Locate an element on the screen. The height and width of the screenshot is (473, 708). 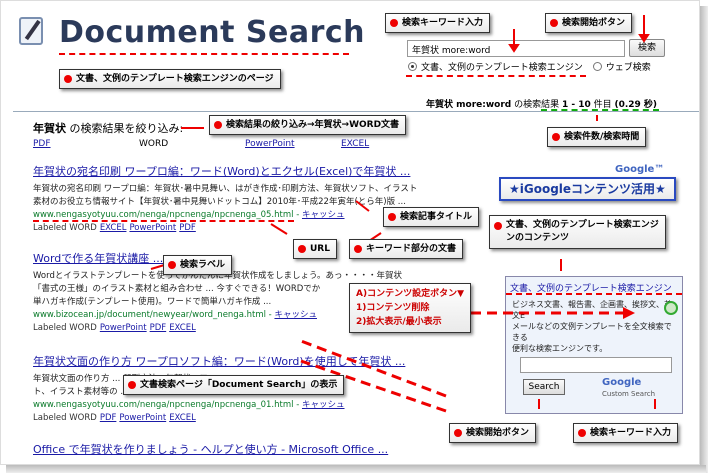
callout-page-desc: 文書、文例のテンプレート検索エンジンのページ is located at coordinates (170, 79).